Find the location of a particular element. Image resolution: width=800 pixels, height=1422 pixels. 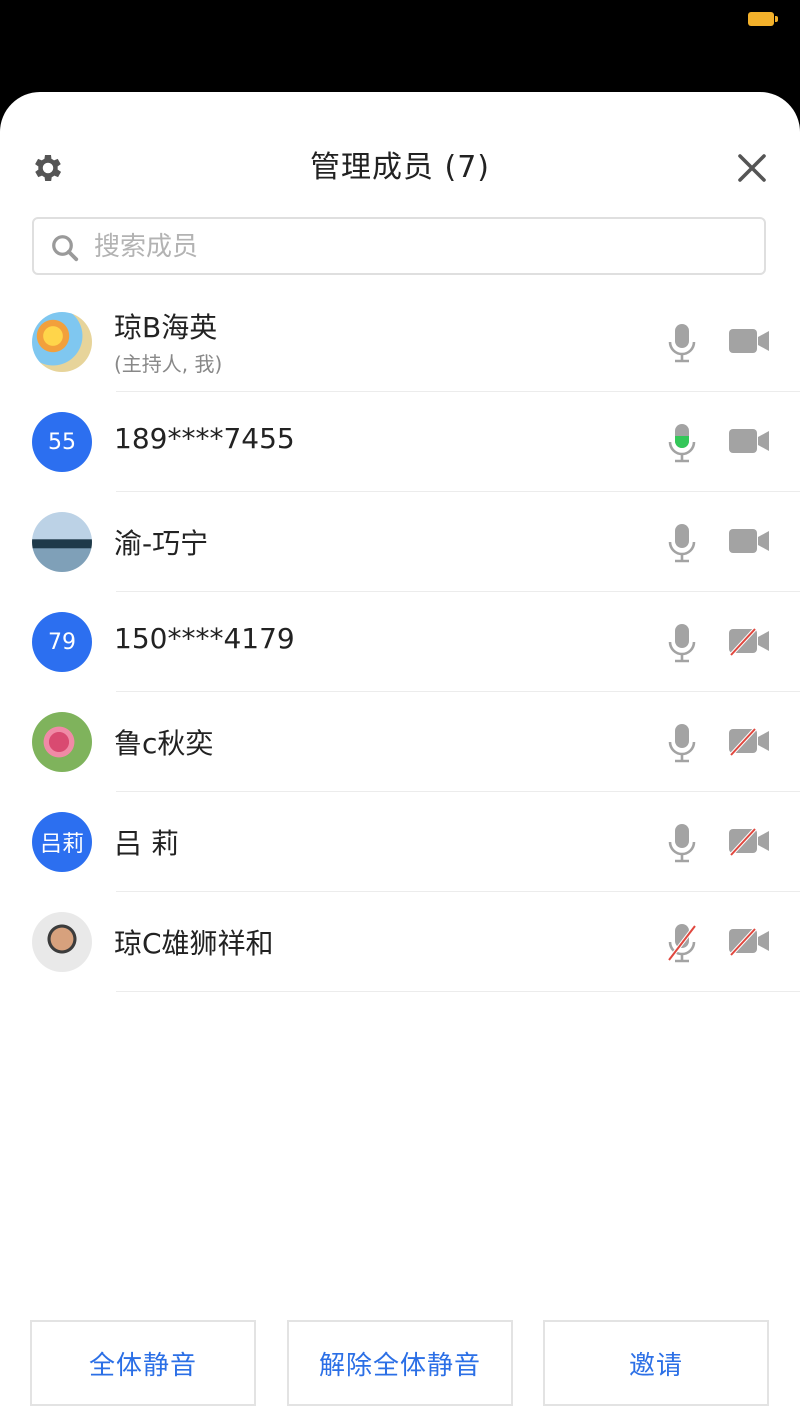

avatar: 吕莉 is located at coordinates (62, 842).